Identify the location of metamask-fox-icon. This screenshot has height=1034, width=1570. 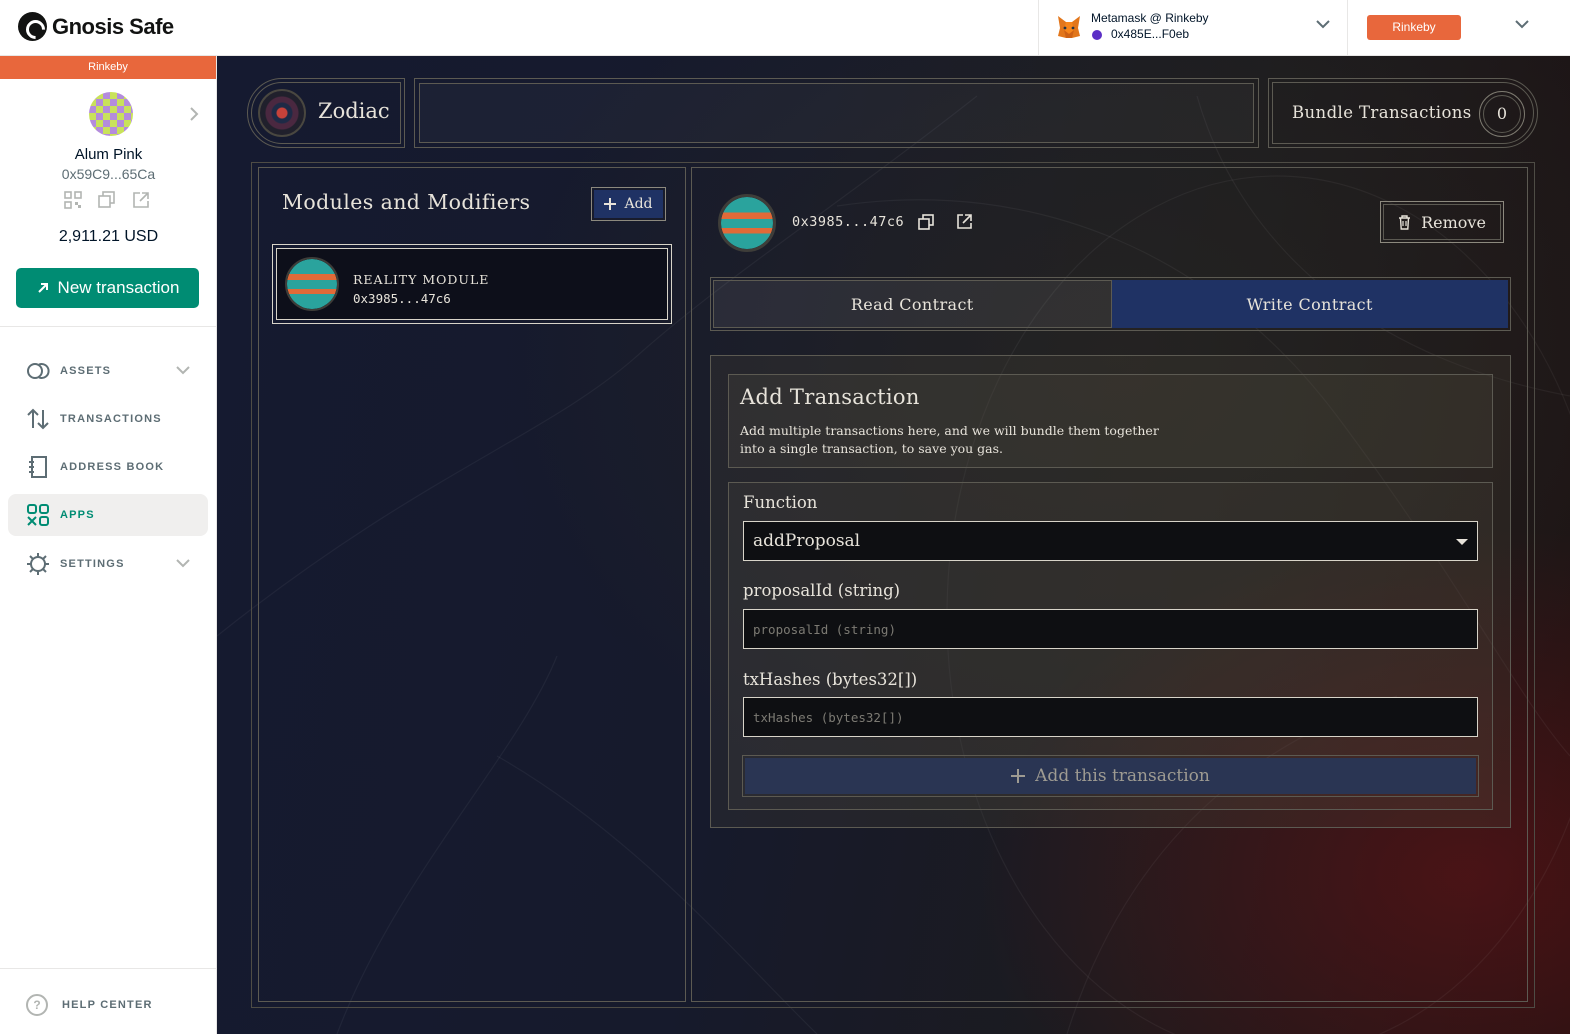
(1069, 27).